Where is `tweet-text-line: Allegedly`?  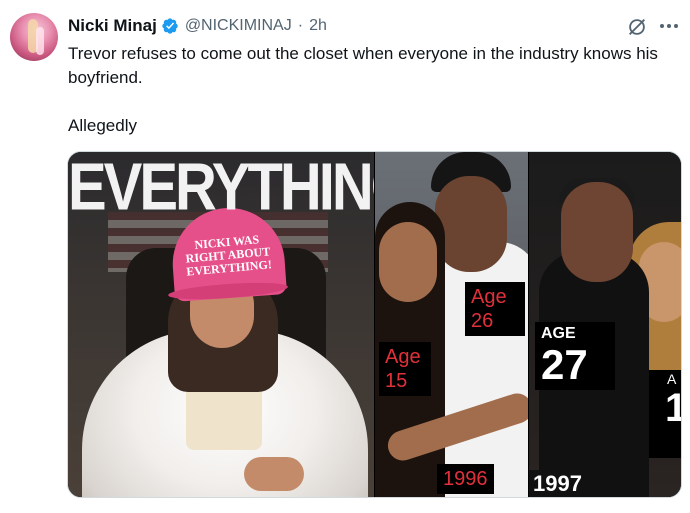
tweet-text-line: Allegedly is located at coordinates (102, 125).